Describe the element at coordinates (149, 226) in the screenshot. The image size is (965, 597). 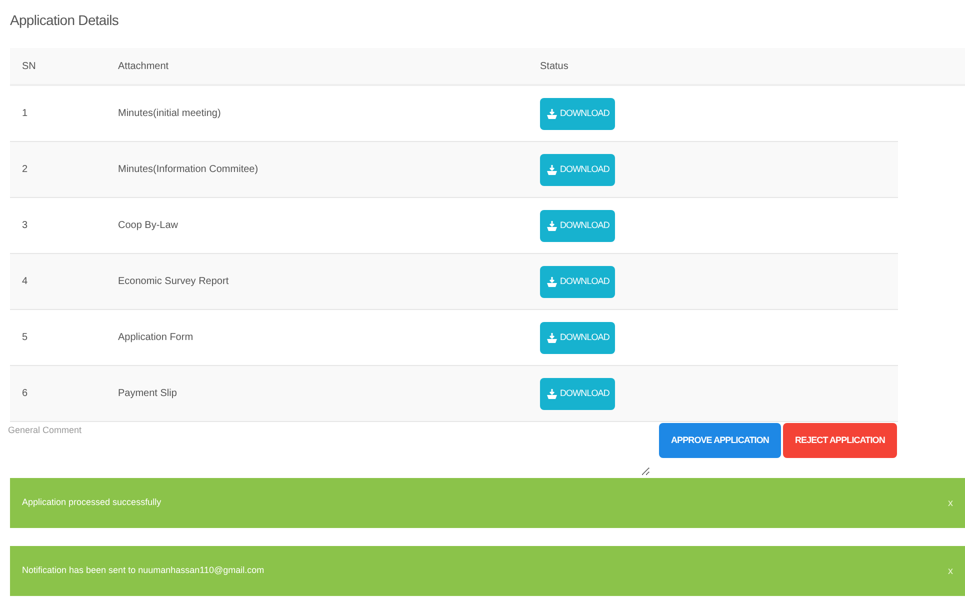
I see `table-cell-text: Coop By-Law` at that location.